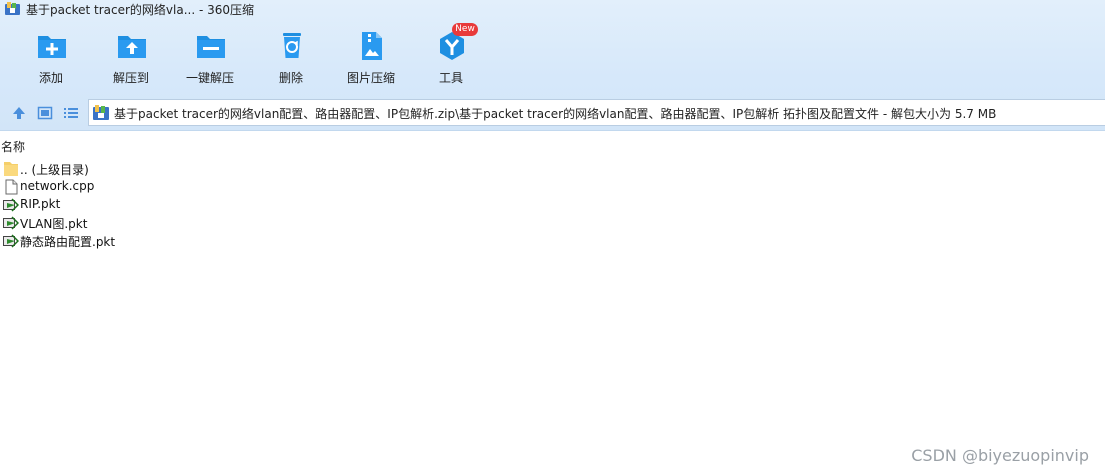  Describe the element at coordinates (465, 29) in the screenshot. I see `new-badge: New` at that location.